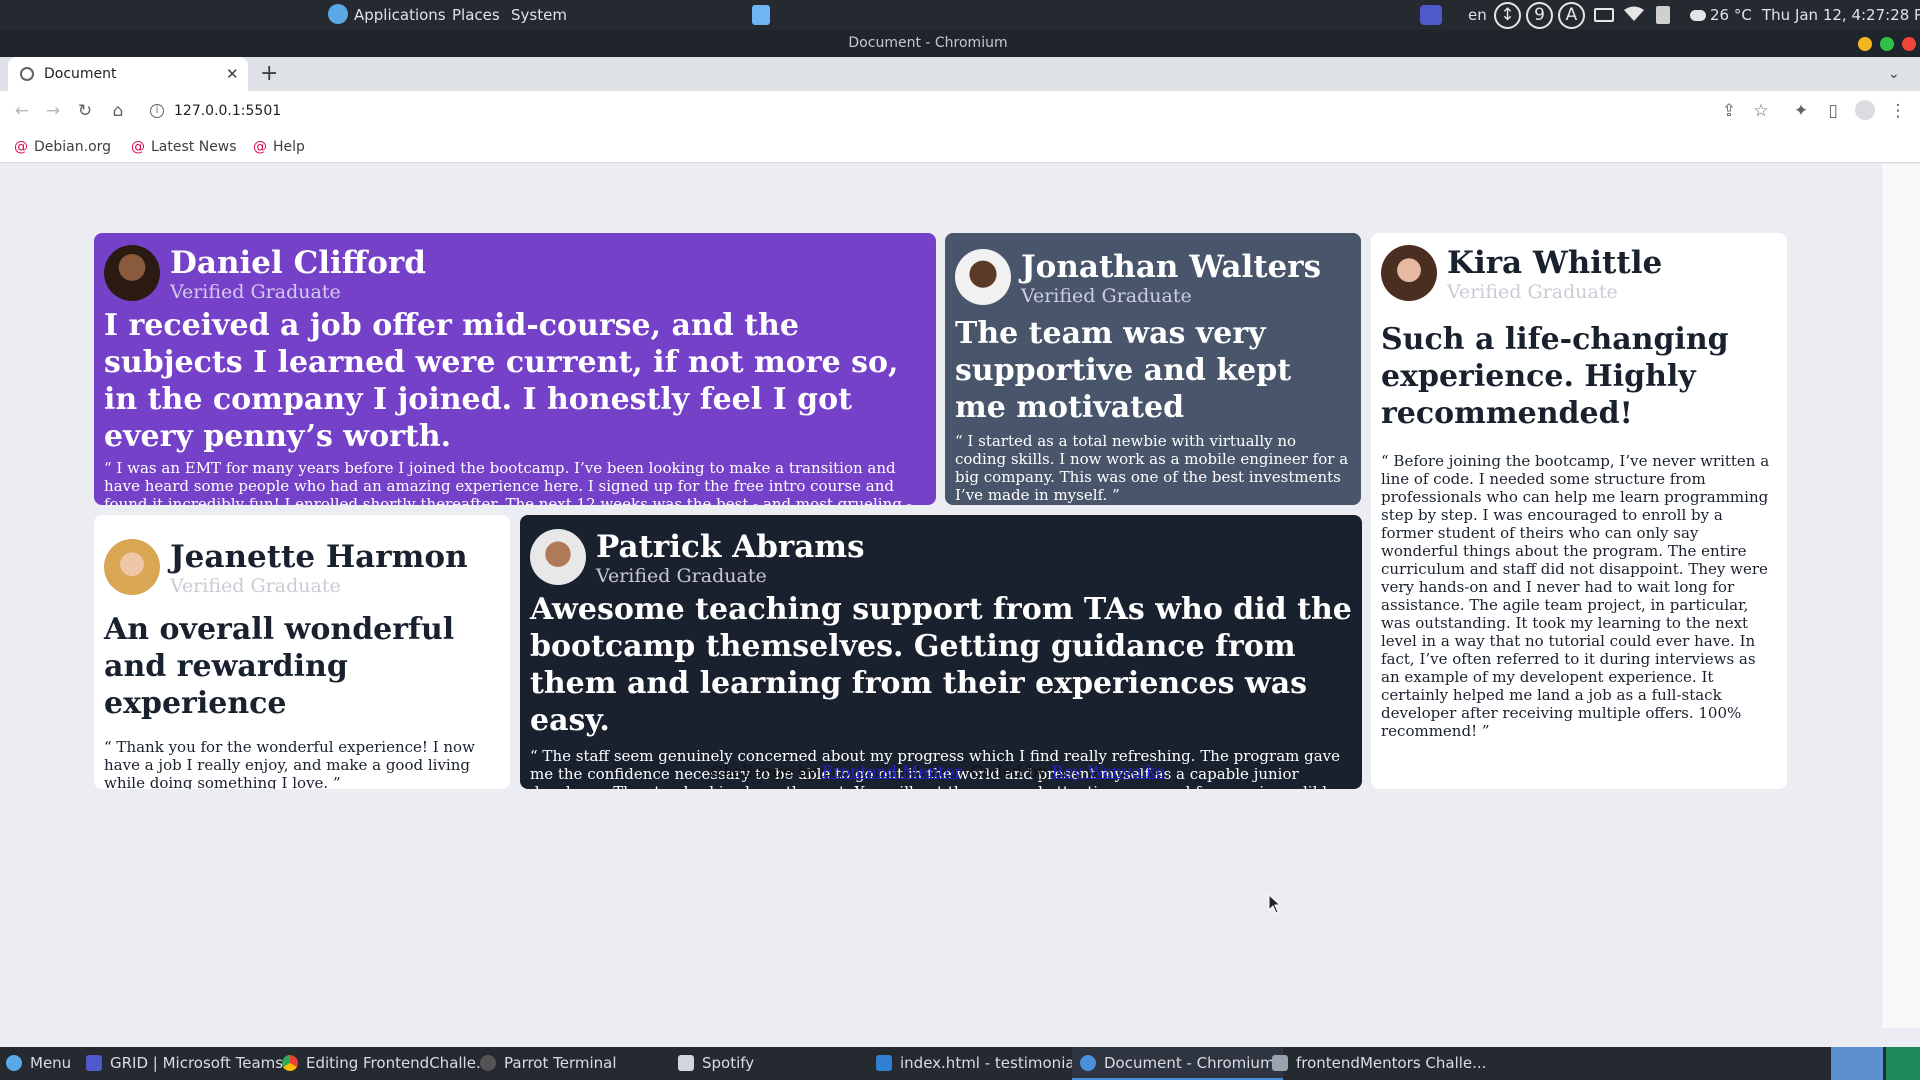  Describe the element at coordinates (1865, 44) in the screenshot. I see `minimize-button` at that location.